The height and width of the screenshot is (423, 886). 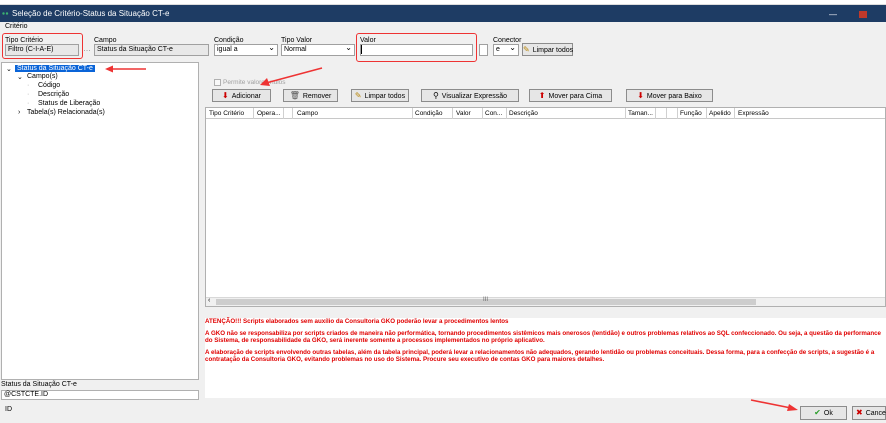 I want to click on col-tipo-criterio: Tipo Critério, so click(x=226, y=113).